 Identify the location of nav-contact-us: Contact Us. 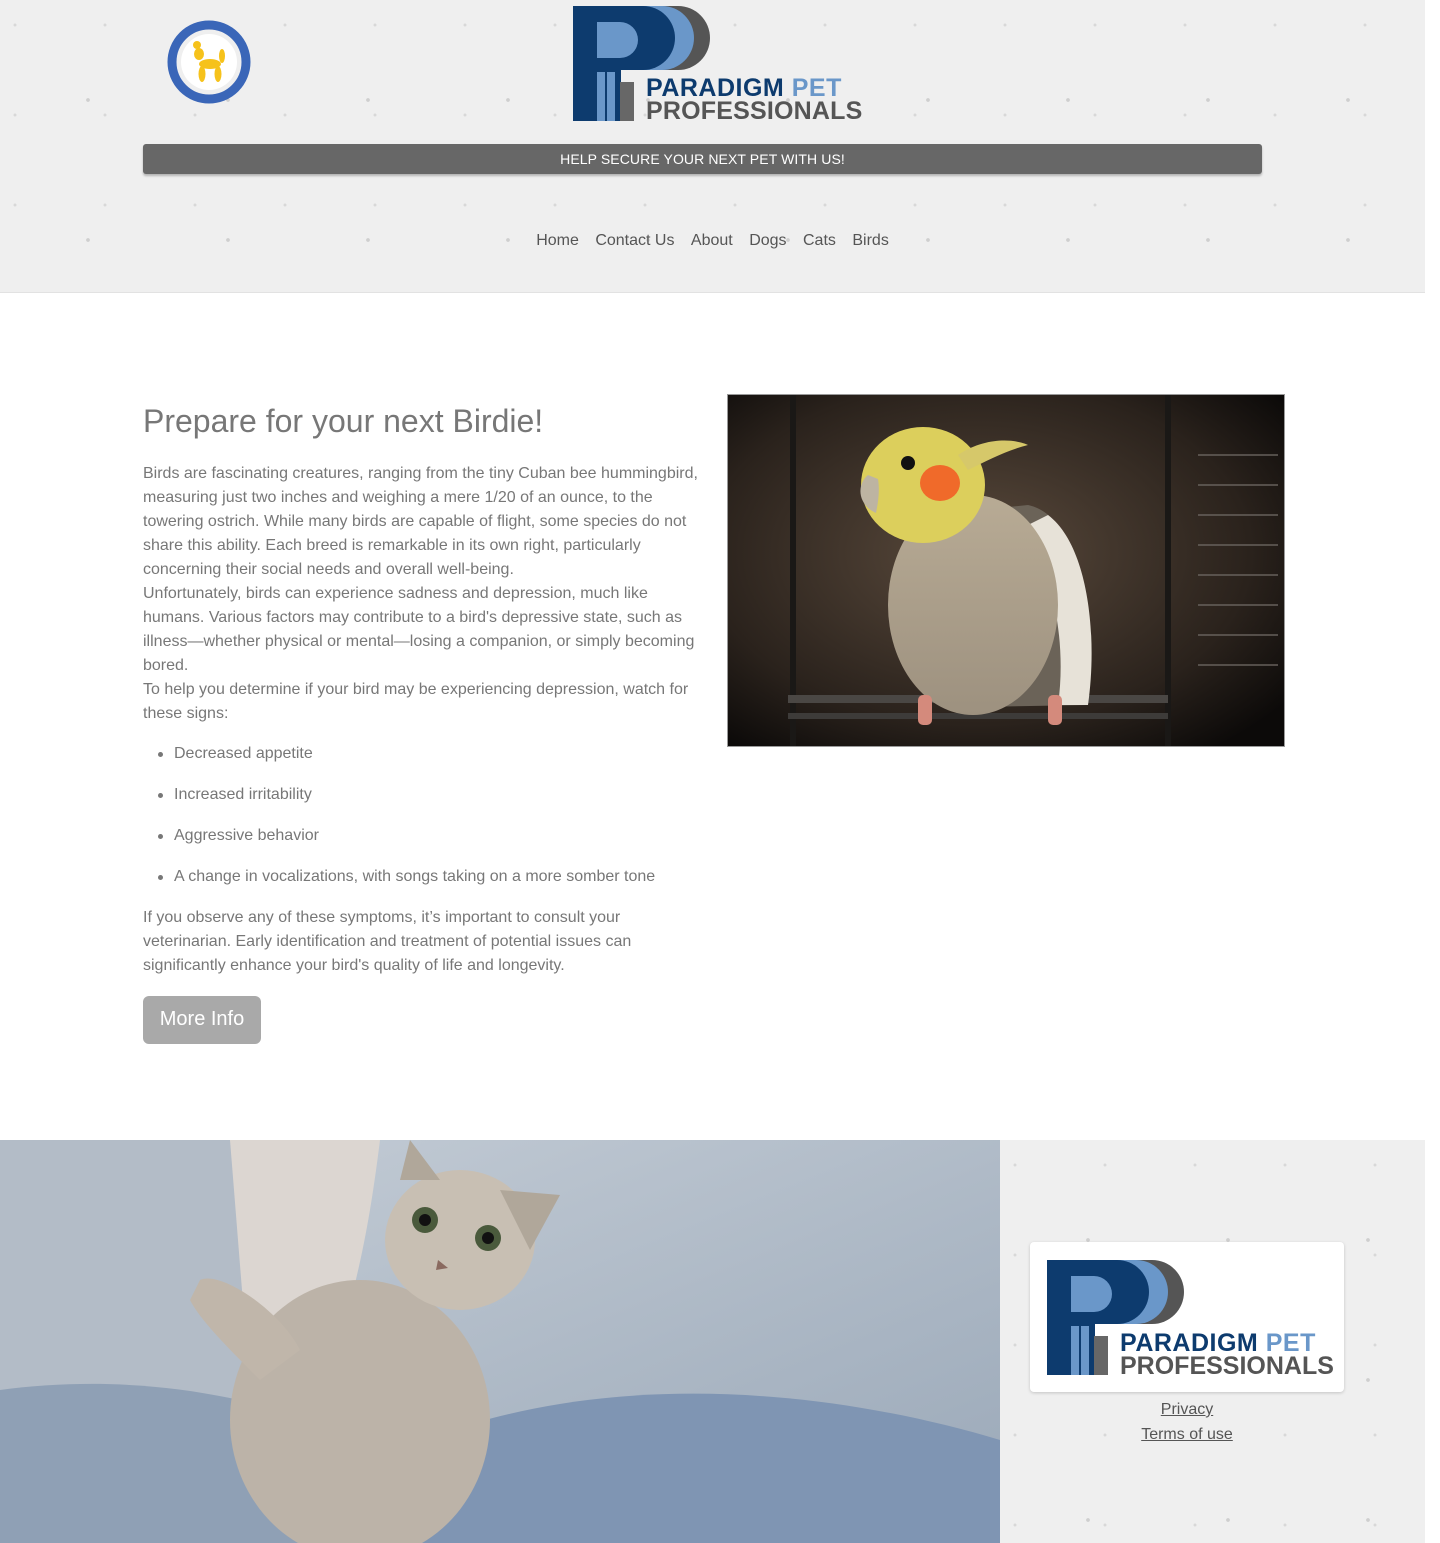
(634, 240).